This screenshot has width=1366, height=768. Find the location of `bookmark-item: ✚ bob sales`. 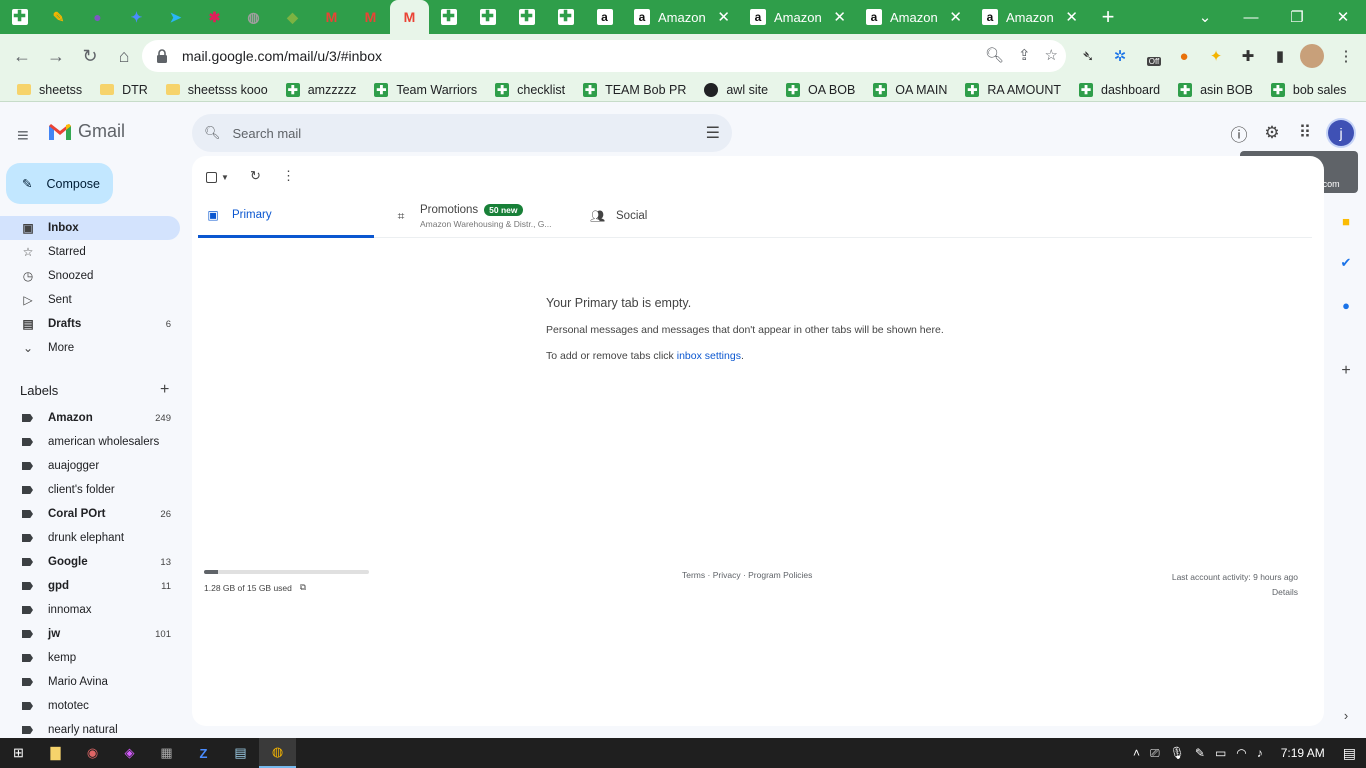

bookmark-item: ✚ bob sales is located at coordinates (1309, 90).